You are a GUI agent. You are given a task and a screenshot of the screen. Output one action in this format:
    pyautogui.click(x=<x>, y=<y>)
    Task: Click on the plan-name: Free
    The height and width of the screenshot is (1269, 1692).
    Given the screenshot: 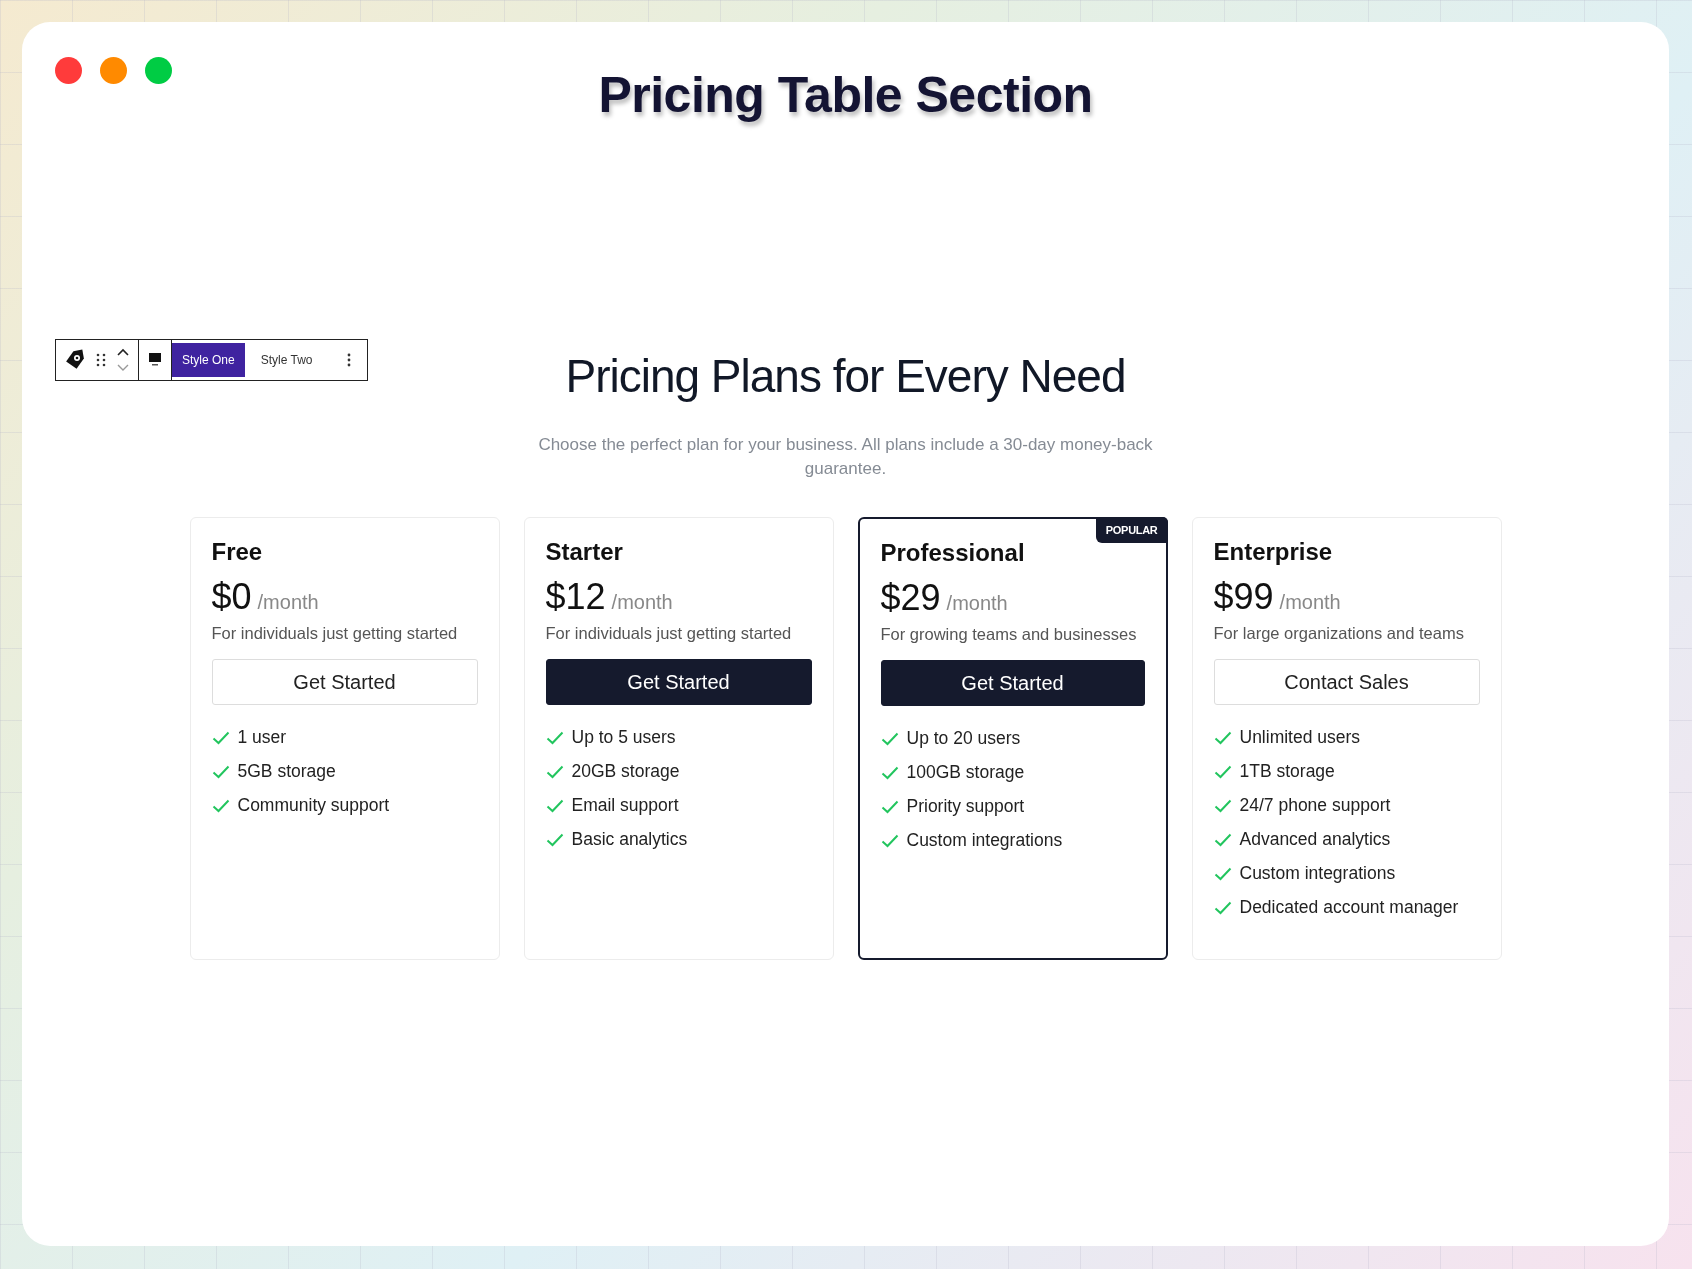 What is the action you would take?
    pyautogui.click(x=237, y=552)
    